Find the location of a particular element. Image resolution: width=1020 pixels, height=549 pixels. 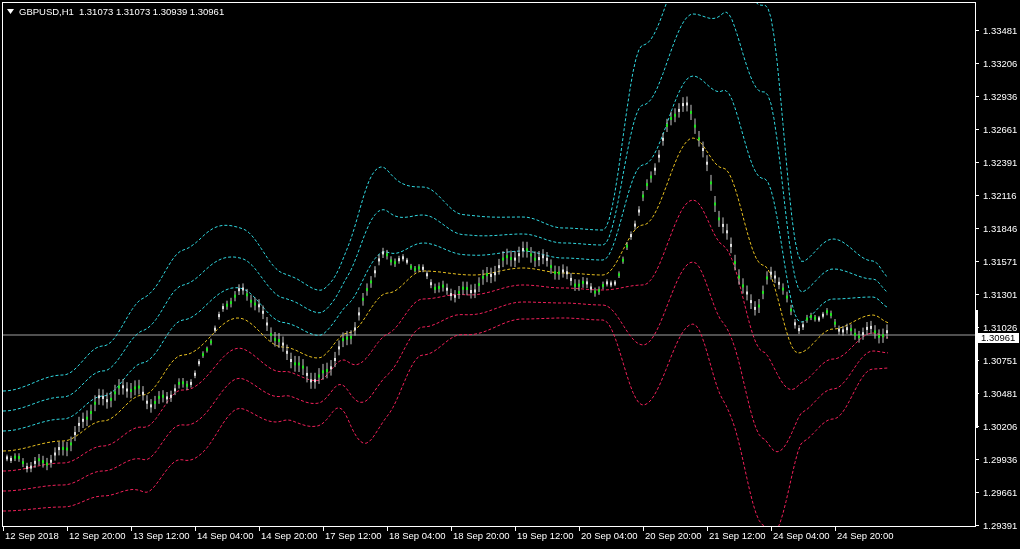

price-label: 1.32116 is located at coordinates (1000, 195).